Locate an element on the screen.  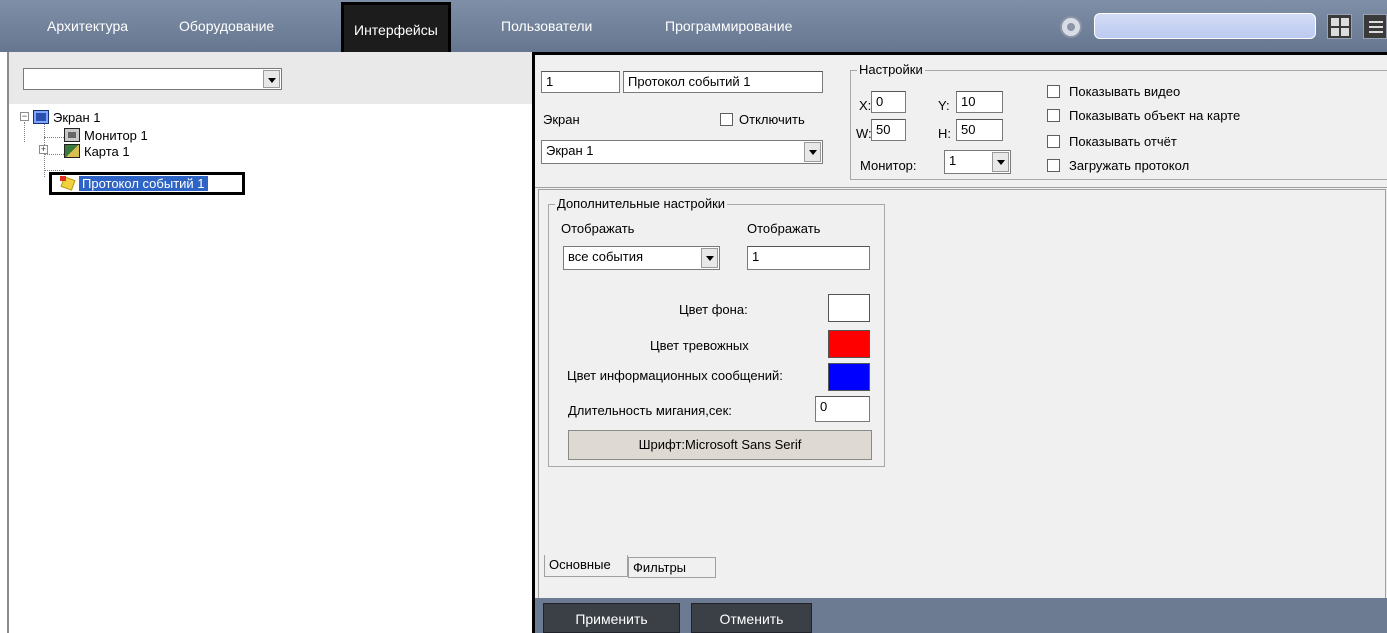
settings-gear-icon is located at coordinates (1071, 27).